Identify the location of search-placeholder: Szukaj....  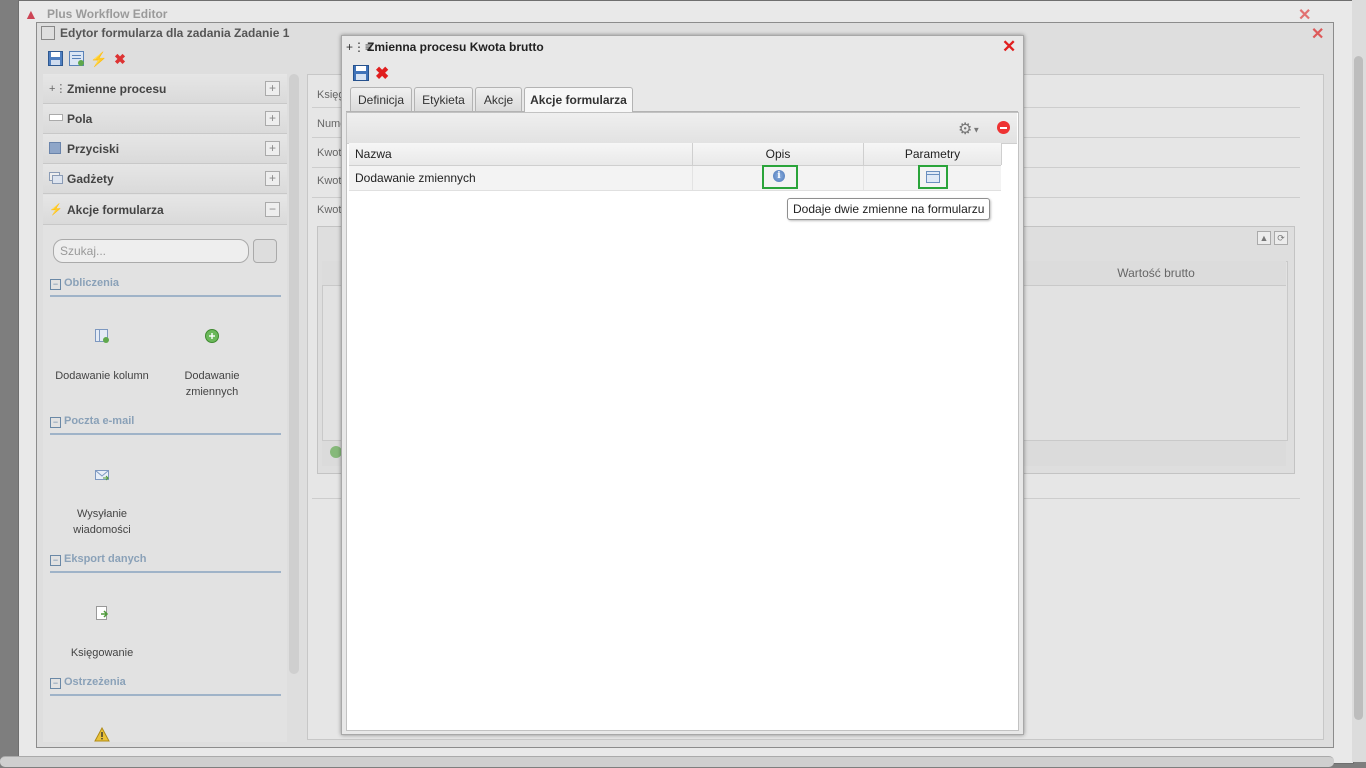
(83, 251).